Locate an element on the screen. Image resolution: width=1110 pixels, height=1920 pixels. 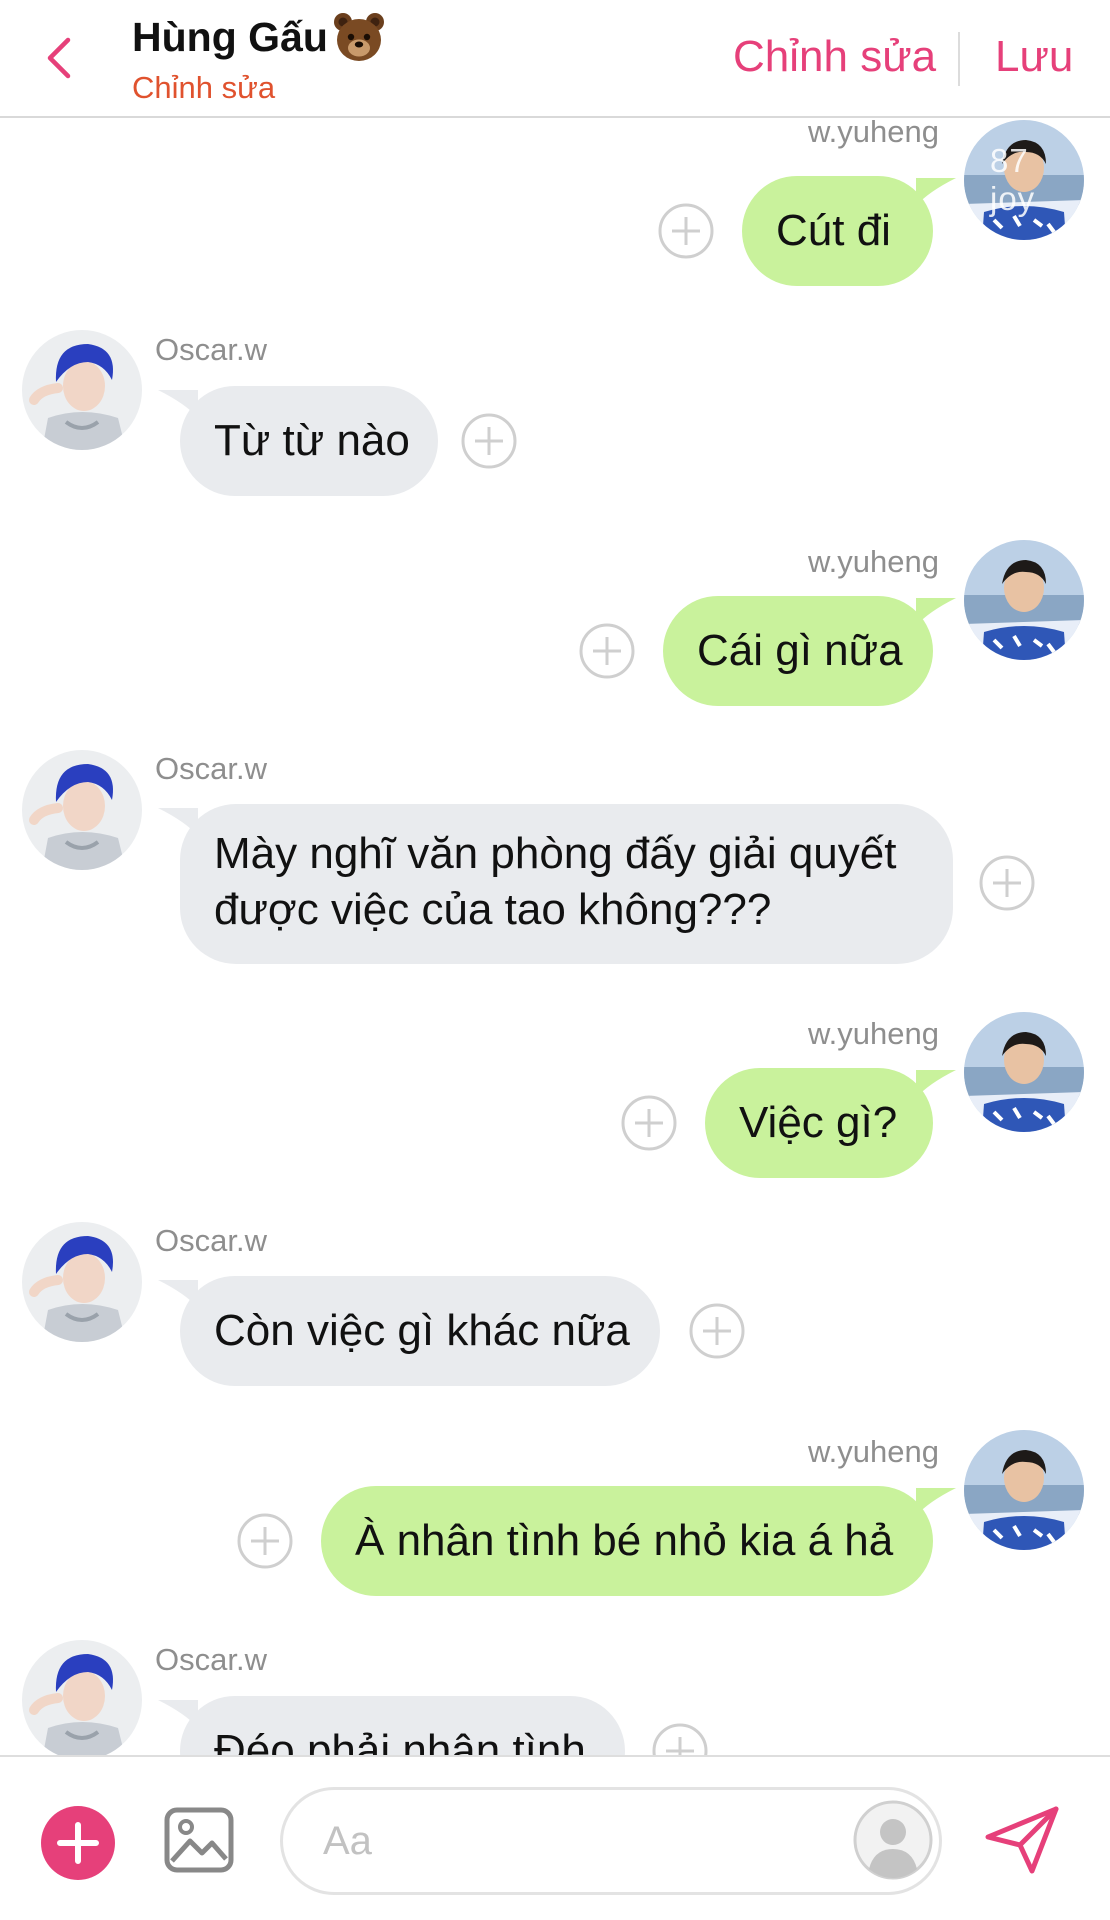
message-text: Cút đi is located at coordinates (833, 230).